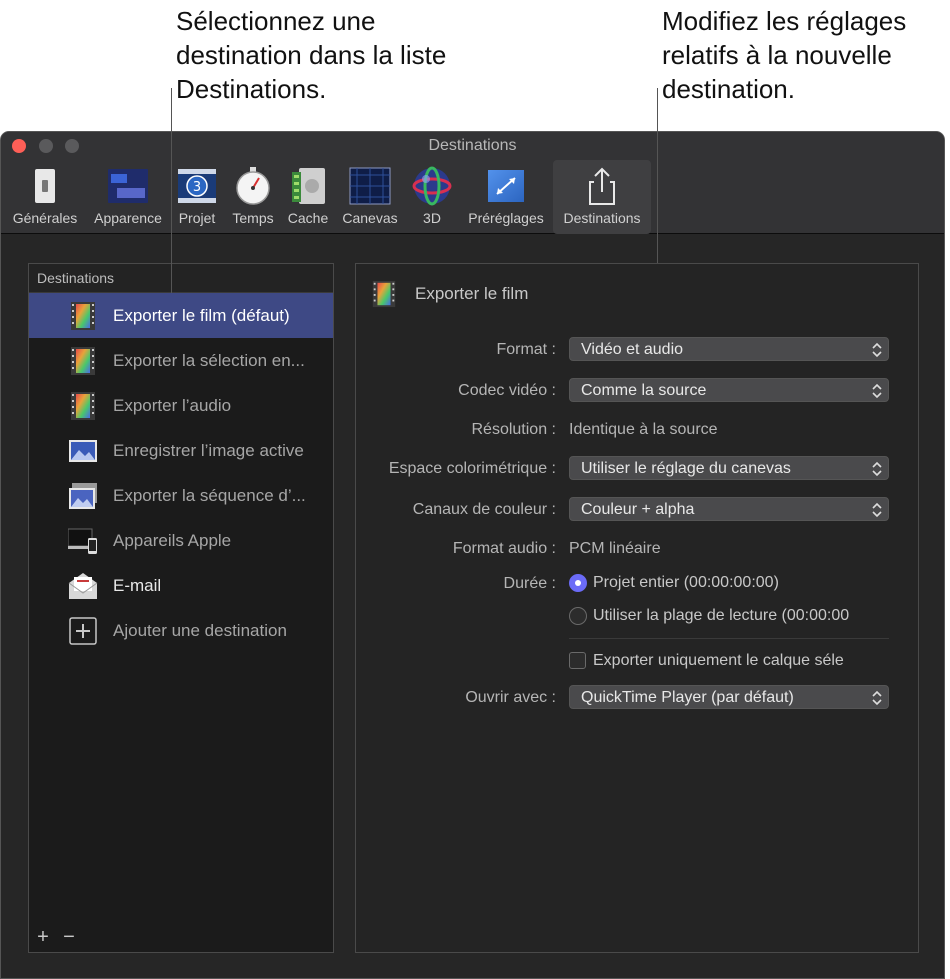  What do you see at coordinates (83, 586) in the screenshot?
I see `mail-icon` at bounding box center [83, 586].